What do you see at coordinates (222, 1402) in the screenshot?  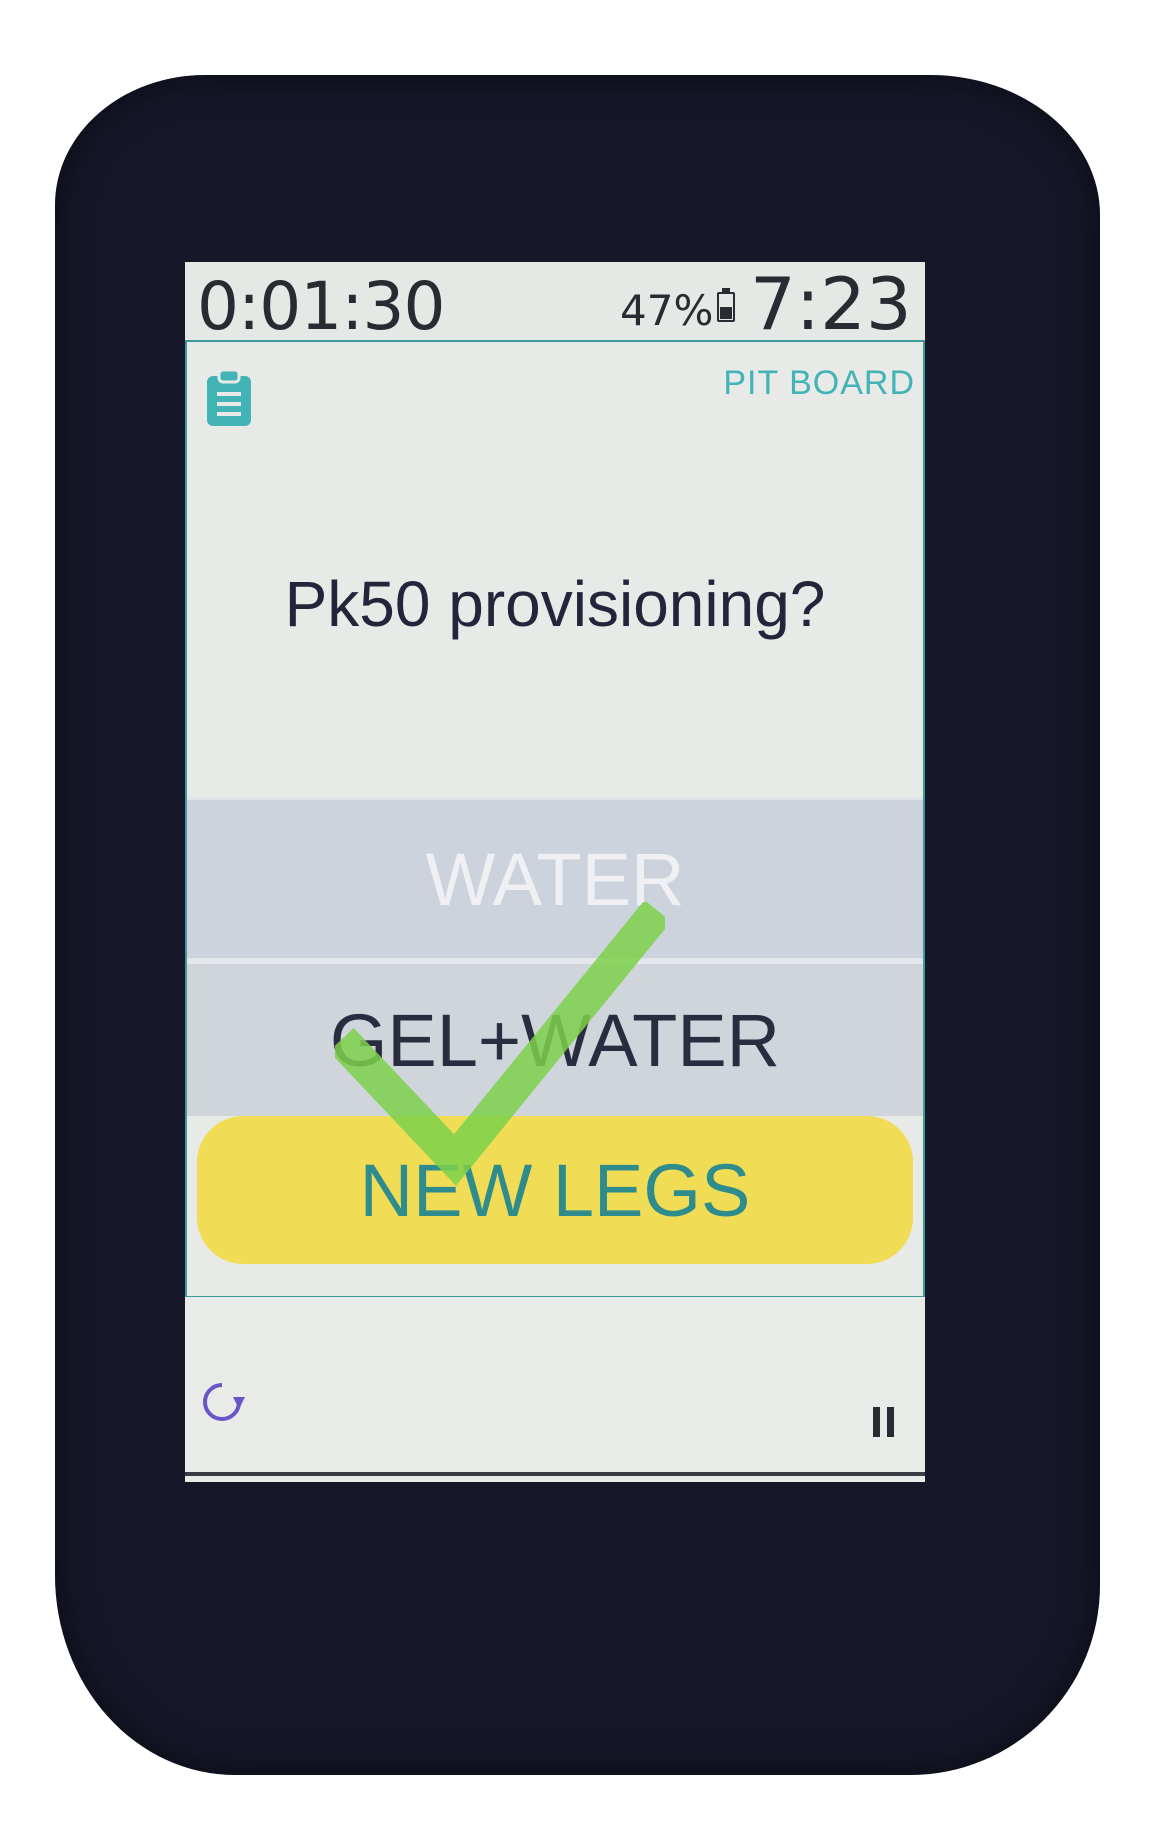 I see `refresh-icon` at bounding box center [222, 1402].